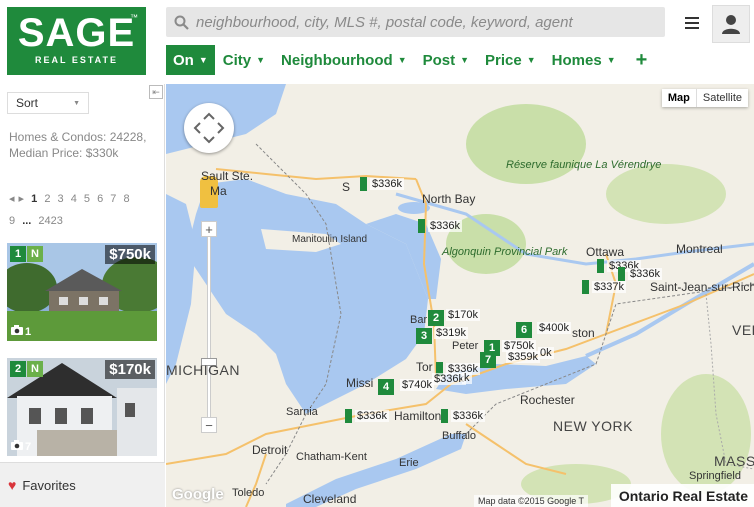  I want to click on price-marker: $740k, so click(417, 385).